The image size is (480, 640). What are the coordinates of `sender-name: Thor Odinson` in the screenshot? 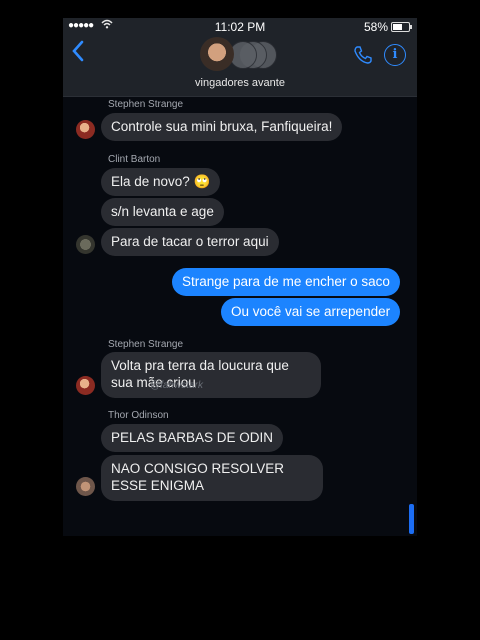 It's located at (138, 415).